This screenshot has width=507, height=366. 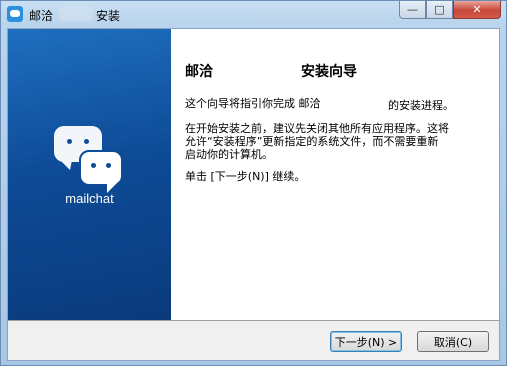 What do you see at coordinates (199, 72) in the screenshot?
I see `heading-app-name: 邮洽` at bounding box center [199, 72].